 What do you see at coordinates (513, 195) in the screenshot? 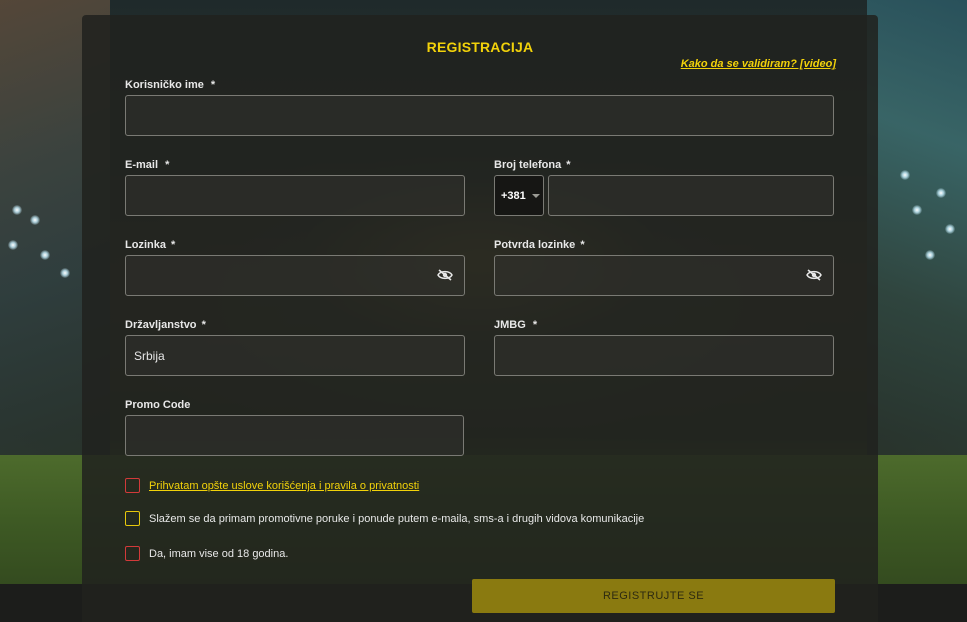
I see `phone-prefix-value: +381` at bounding box center [513, 195].